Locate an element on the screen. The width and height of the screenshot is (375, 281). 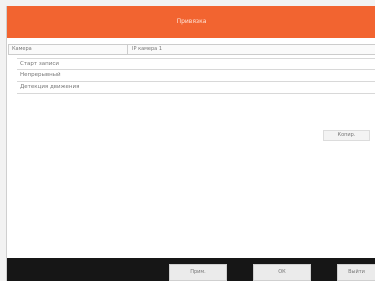
camera-label: Камера is located at coordinates (22, 49).